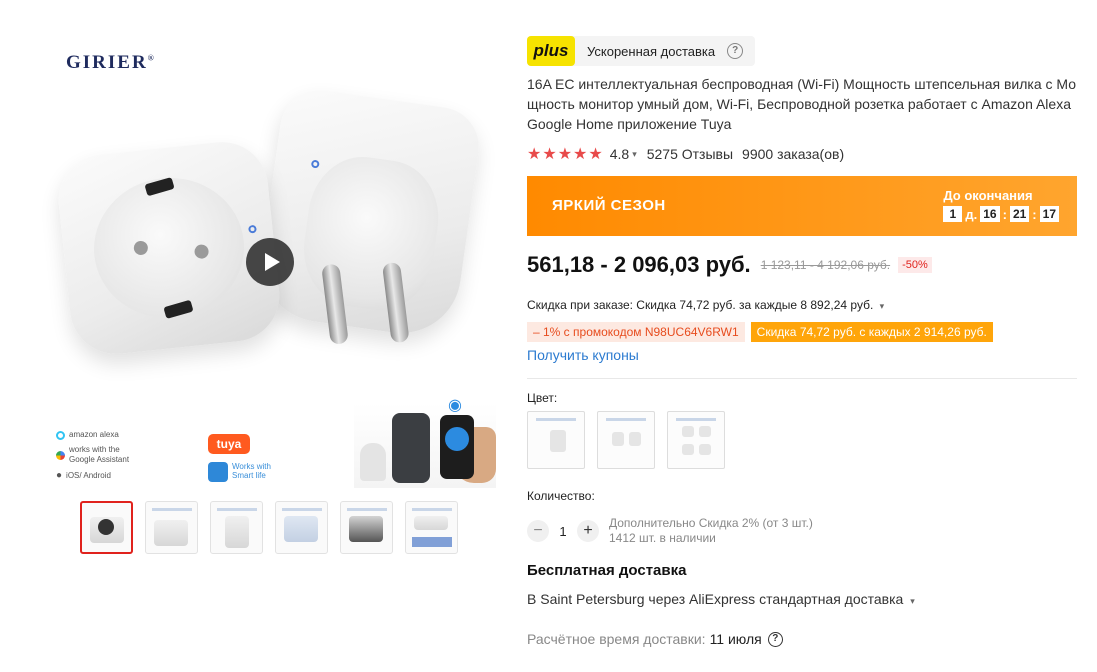 This screenshot has width=1097, height=672. Describe the element at coordinates (1019, 214) in the screenshot. I see `countdown-minutes: 21` at that location.